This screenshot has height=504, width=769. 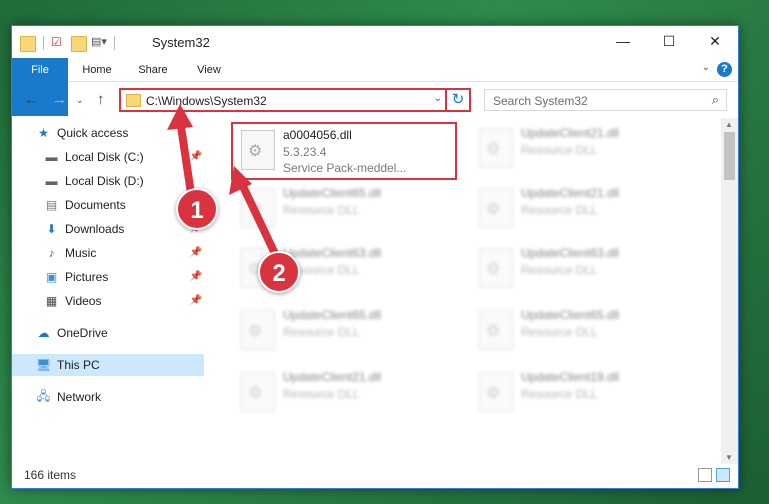 I want to click on nav-onedrive: ☁ OneDrive, so click(x=108, y=333).